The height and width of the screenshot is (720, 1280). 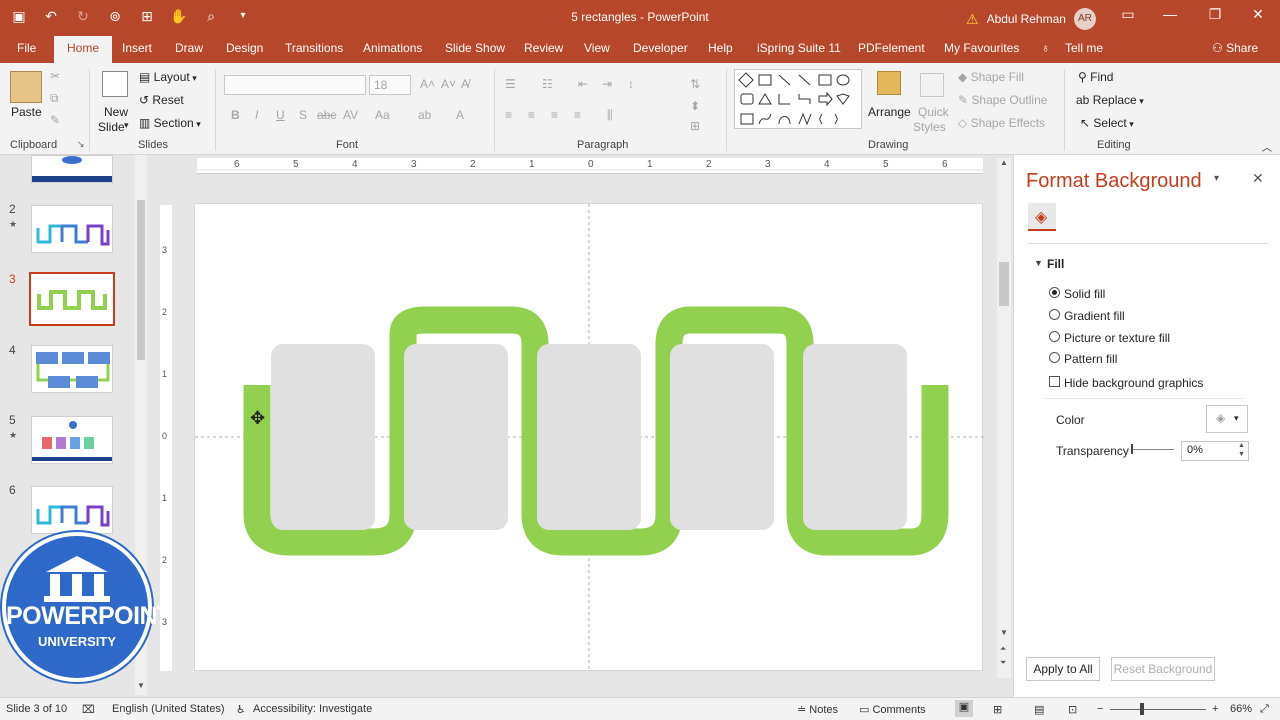 I want to click on tab-insert: Insert, so click(x=137, y=48).